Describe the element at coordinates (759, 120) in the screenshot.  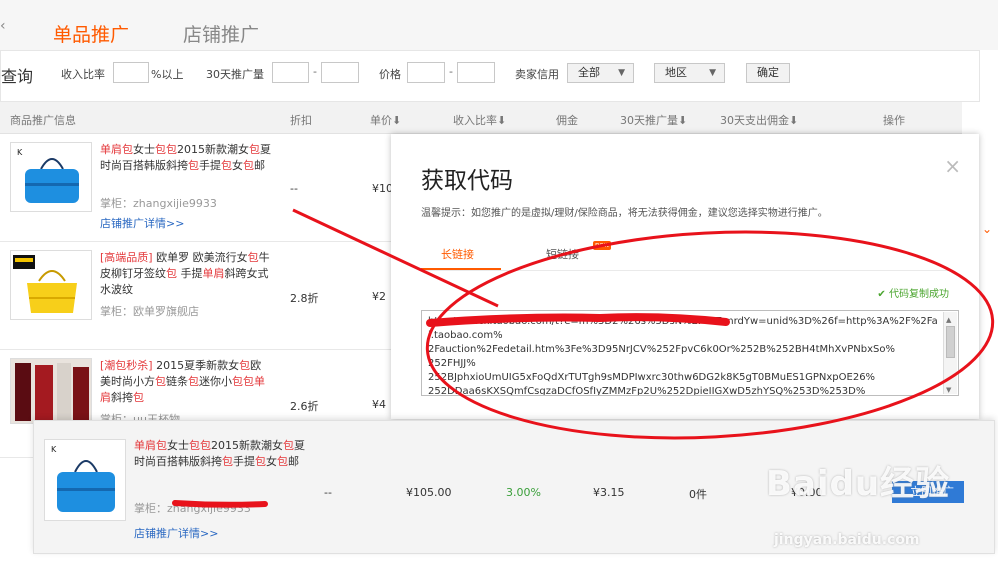
I see `th-spend30: 30天支出佣金⬇` at that location.